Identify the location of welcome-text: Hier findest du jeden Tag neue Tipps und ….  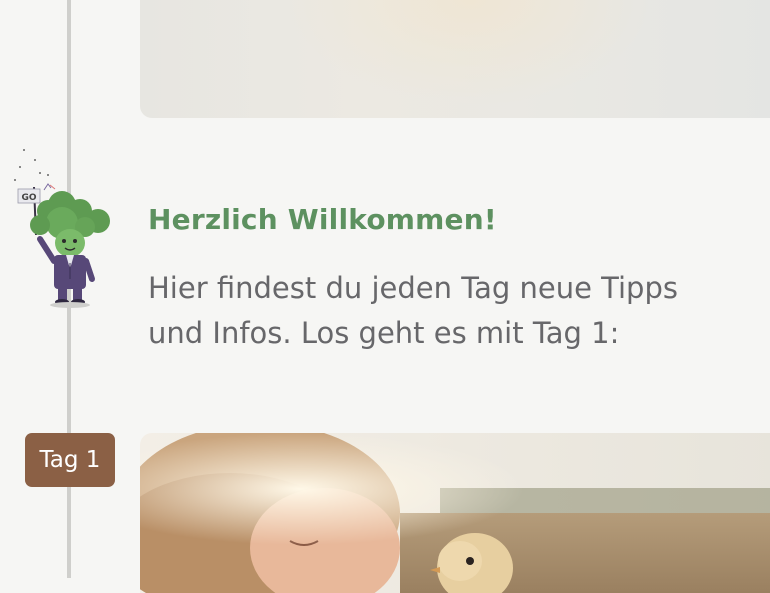
(448, 311).